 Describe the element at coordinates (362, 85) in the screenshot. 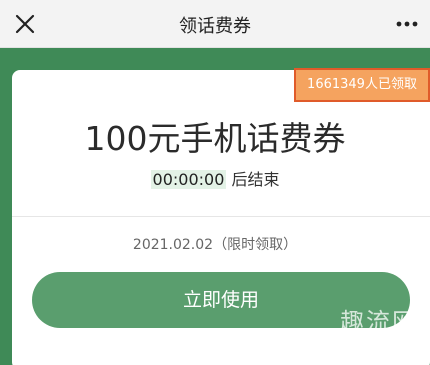

I see `claimed-count-badge: 1661349人已领取` at that location.